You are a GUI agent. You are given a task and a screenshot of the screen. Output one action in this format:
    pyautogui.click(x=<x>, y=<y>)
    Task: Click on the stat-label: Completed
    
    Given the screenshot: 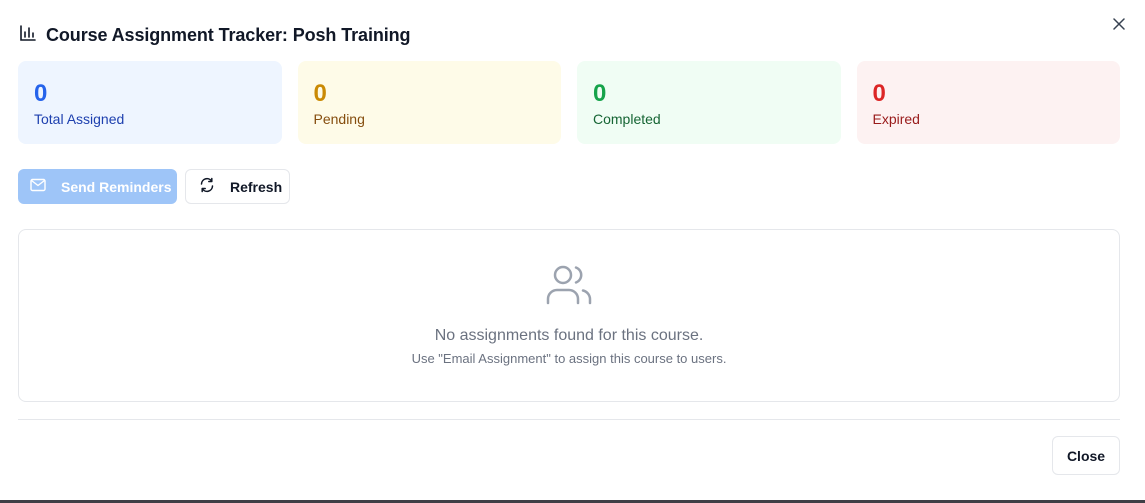 What is the action you would take?
    pyautogui.click(x=627, y=119)
    